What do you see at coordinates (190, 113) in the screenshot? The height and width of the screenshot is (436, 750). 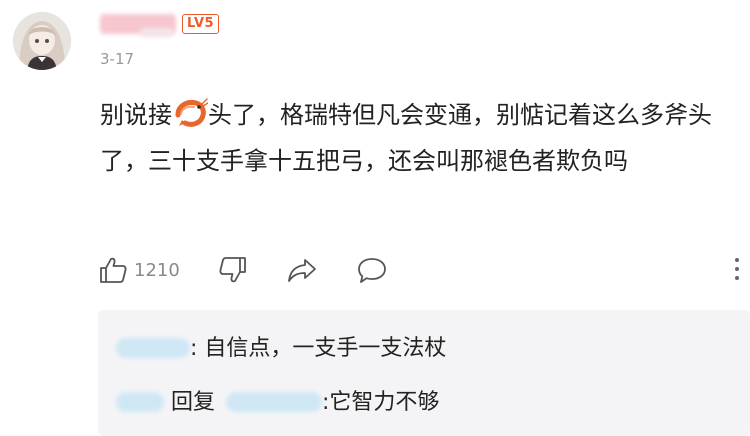 I see `shrimp-emoji-icon` at bounding box center [190, 113].